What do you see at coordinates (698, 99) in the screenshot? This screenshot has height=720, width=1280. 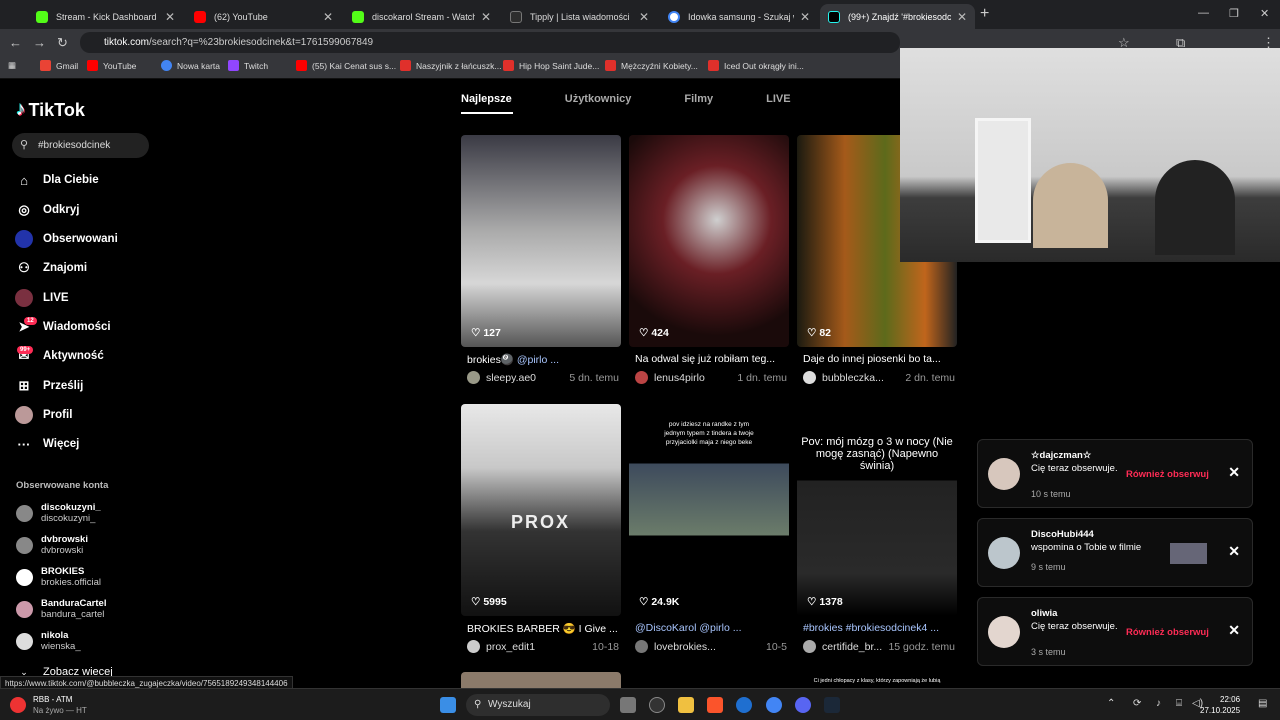 I see `tab-filmy: Filmy` at bounding box center [698, 99].